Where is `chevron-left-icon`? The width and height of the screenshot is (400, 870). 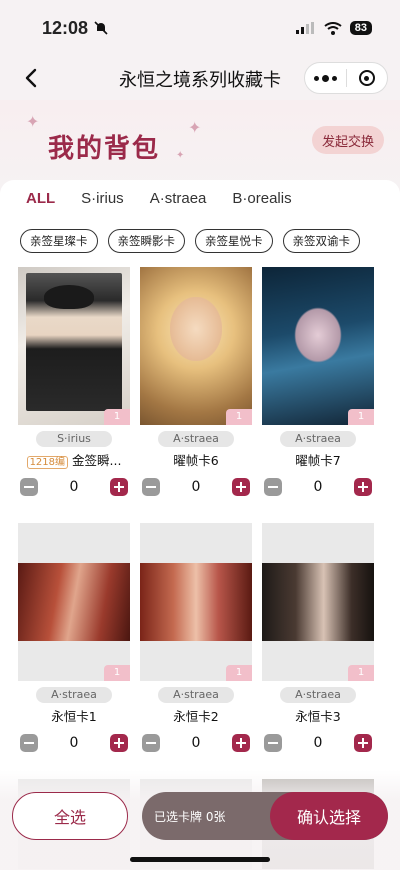 chevron-left-icon is located at coordinates (31, 78).